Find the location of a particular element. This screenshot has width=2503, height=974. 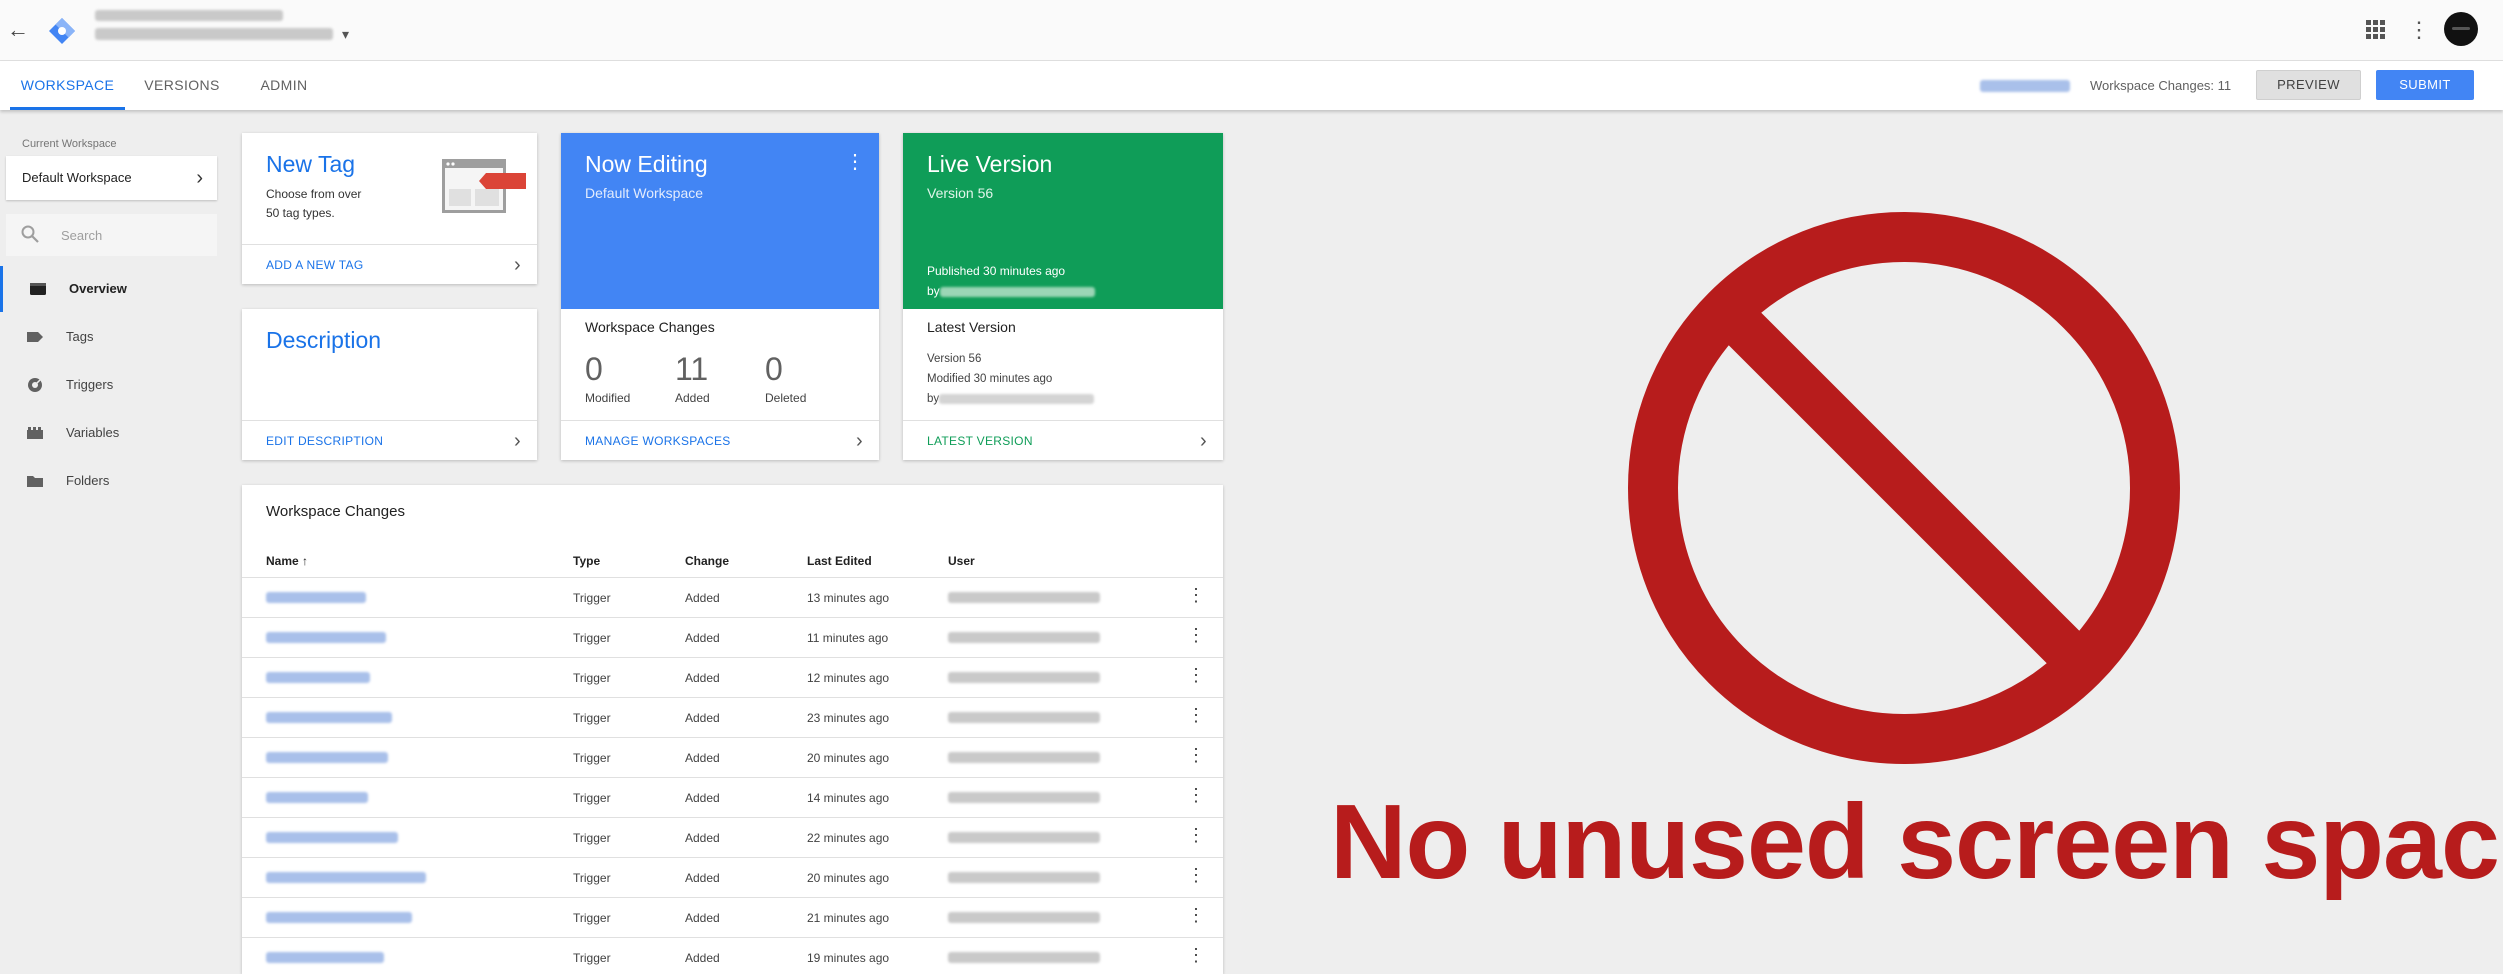

sidebar-item-label: Overview is located at coordinates (98, 288).